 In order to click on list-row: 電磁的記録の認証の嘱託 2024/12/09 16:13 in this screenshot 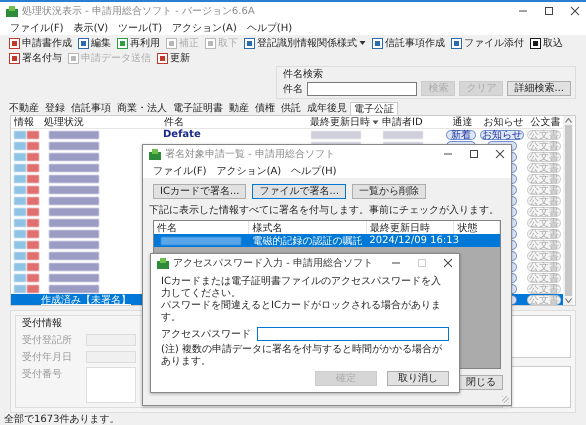, I will do `click(327, 240)`.